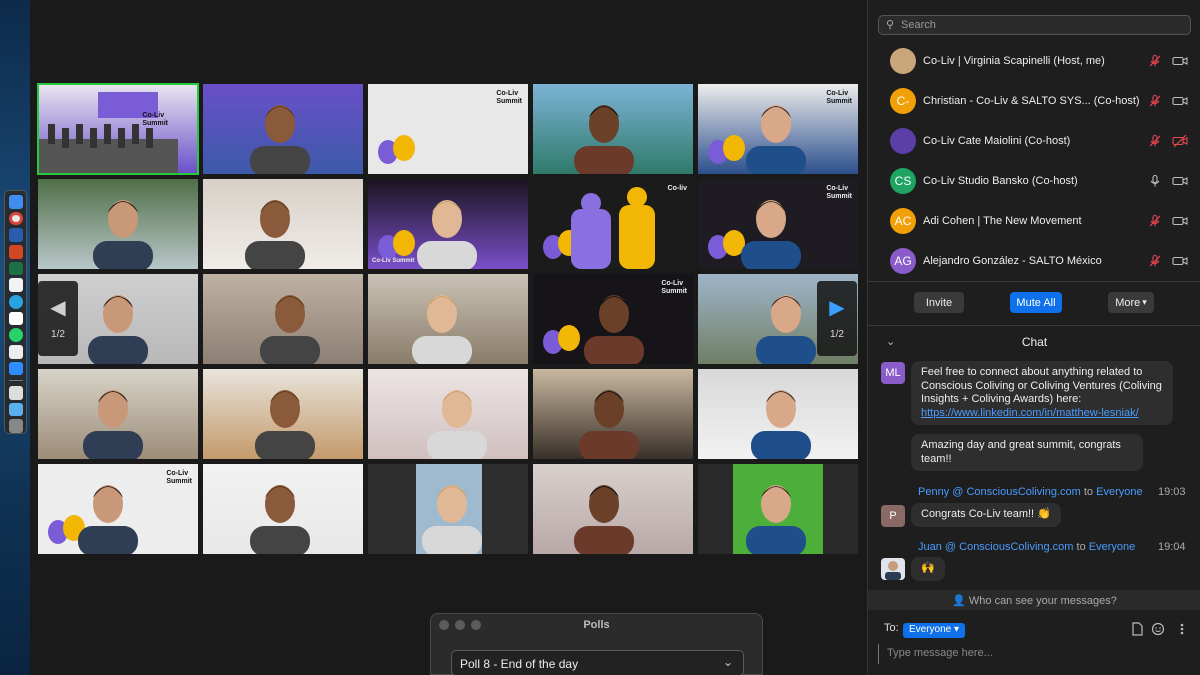 Image resolution: width=1200 pixels, height=675 pixels. What do you see at coordinates (15, 268) in the screenshot?
I see `excel-icon` at bounding box center [15, 268].